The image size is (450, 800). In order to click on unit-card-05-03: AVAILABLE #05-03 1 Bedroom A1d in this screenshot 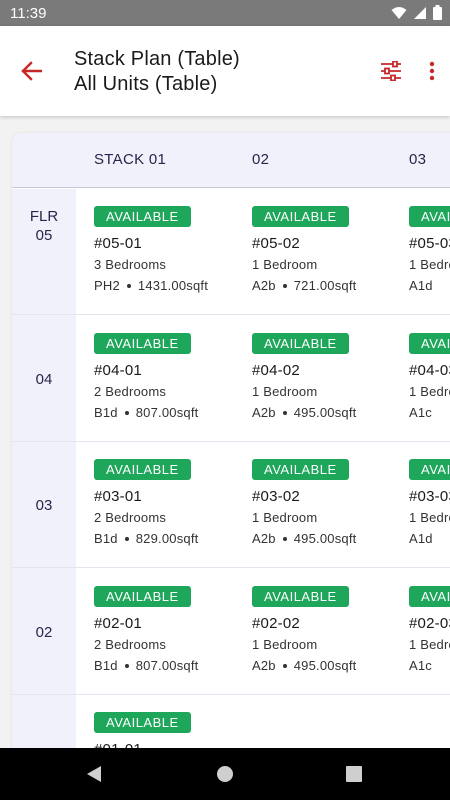, I will do `click(429, 249)`.